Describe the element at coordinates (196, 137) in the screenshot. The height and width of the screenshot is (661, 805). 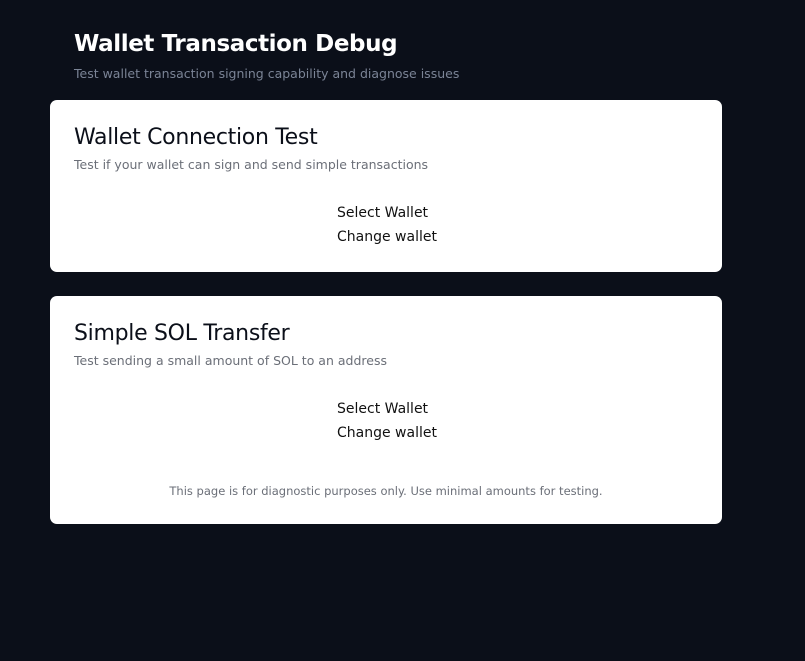
I see `card-title: Wallet Connection Test` at that location.